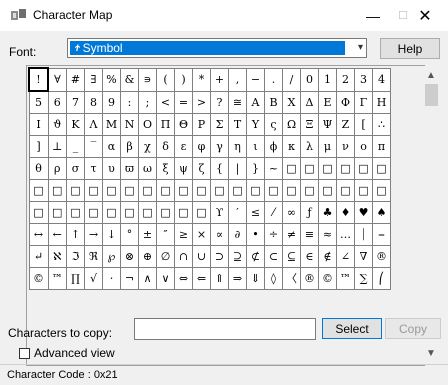 The height and width of the screenshot is (385, 448). I want to click on character-cell: 9, so click(111, 102).